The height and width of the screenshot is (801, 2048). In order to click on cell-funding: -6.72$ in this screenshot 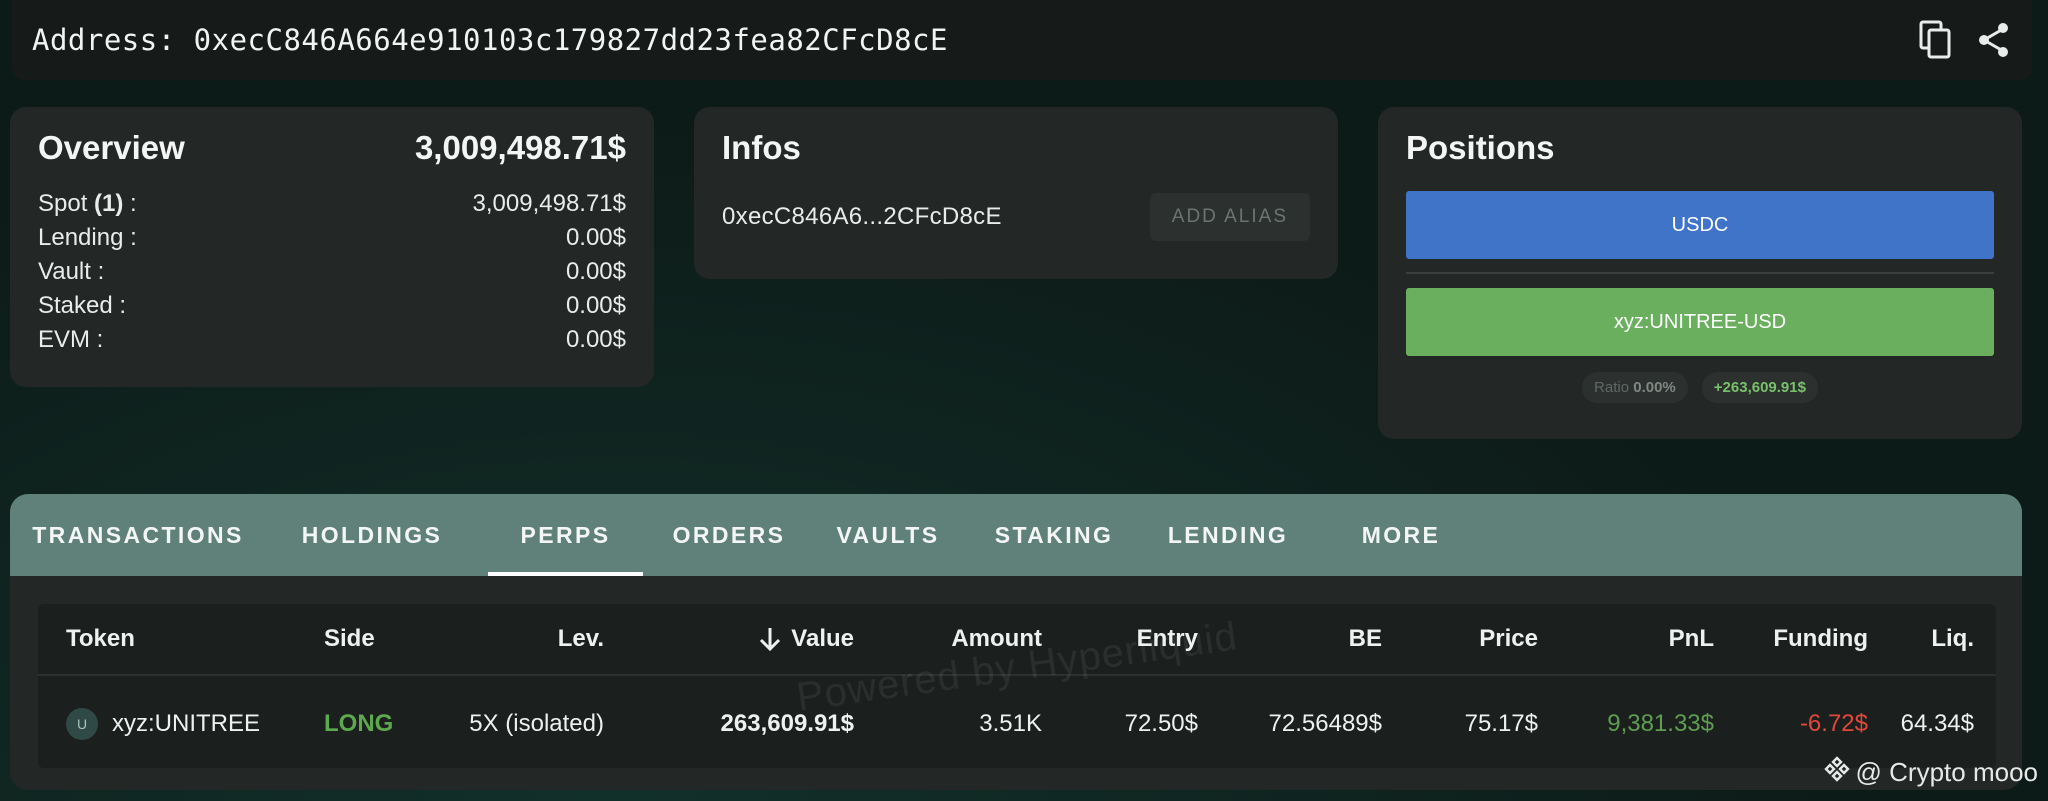, I will do `click(1833, 723)`.